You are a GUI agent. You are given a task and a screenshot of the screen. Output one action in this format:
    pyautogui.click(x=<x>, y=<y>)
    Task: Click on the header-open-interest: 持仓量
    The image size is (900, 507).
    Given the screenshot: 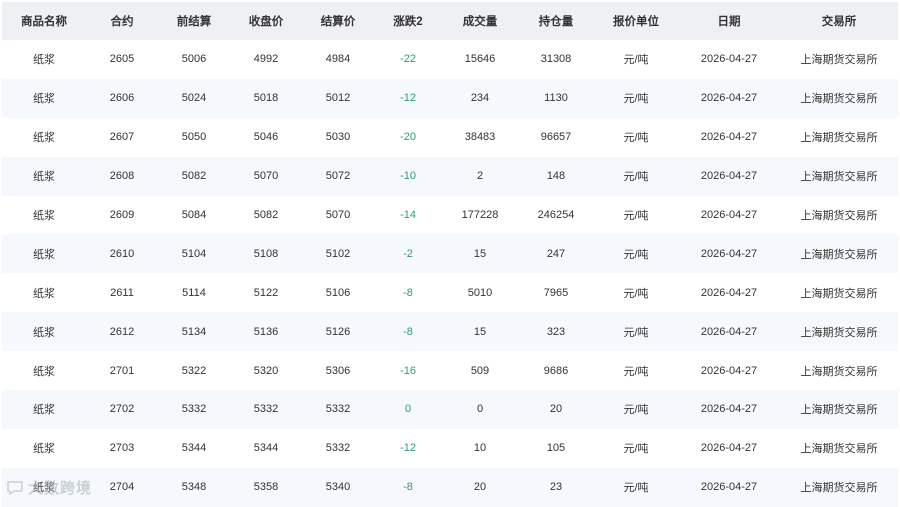 What is the action you would take?
    pyautogui.click(x=556, y=21)
    